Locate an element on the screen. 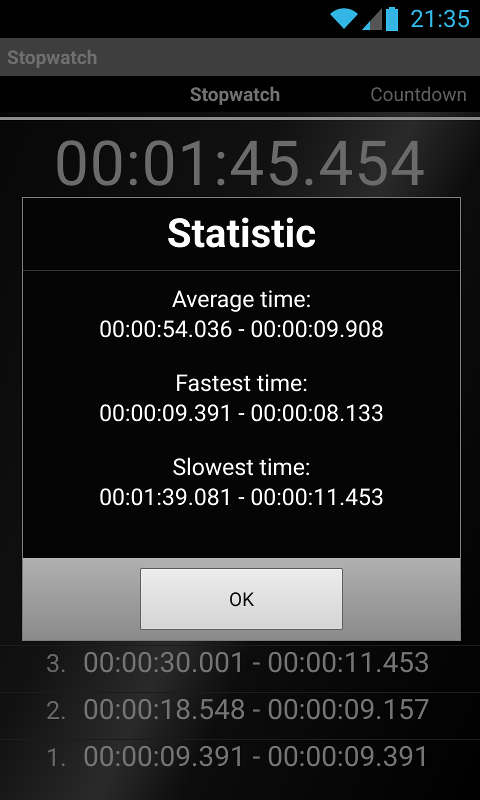 This screenshot has height=800, width=480. lap-time: 00:00:30.001 - 00:00:11.453 is located at coordinates (256, 662).